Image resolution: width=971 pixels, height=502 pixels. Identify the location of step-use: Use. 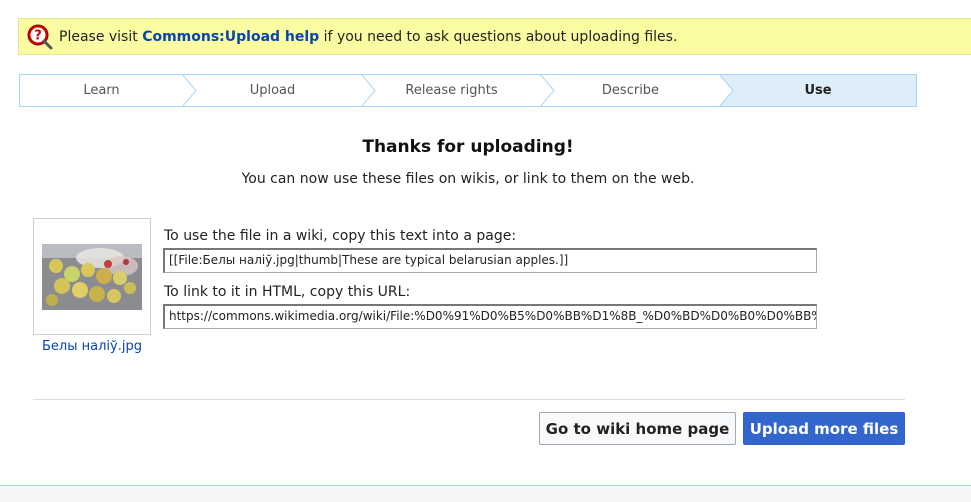
(818, 90).